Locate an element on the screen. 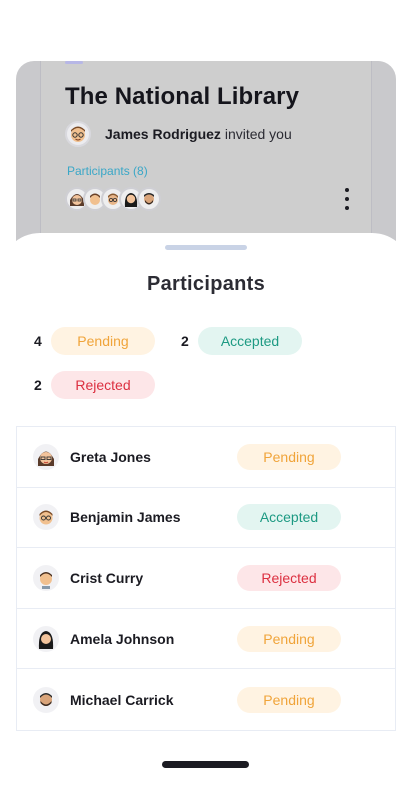 This screenshot has width=412, height=791. accepted-count: 2 is located at coordinates (185, 341).